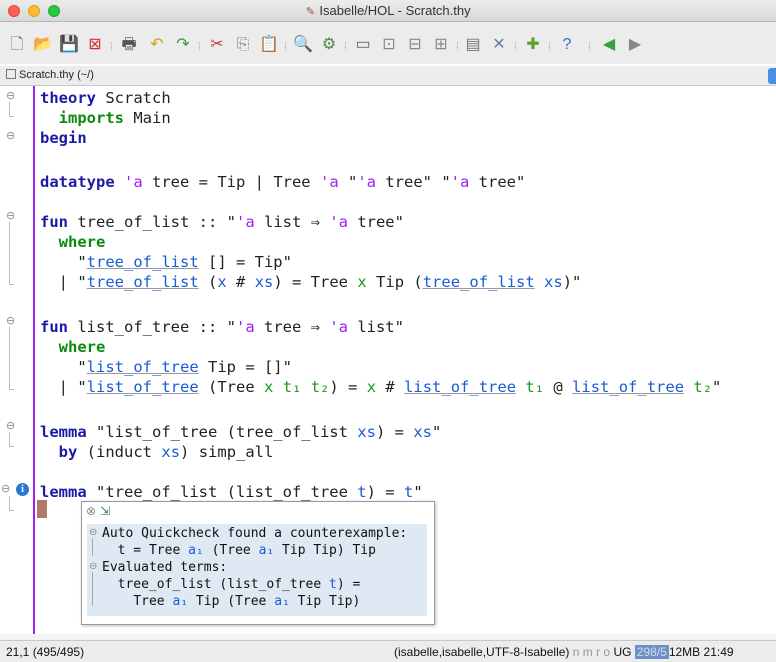 The image size is (776, 662). I want to click on help-icon: ?, so click(567, 45).